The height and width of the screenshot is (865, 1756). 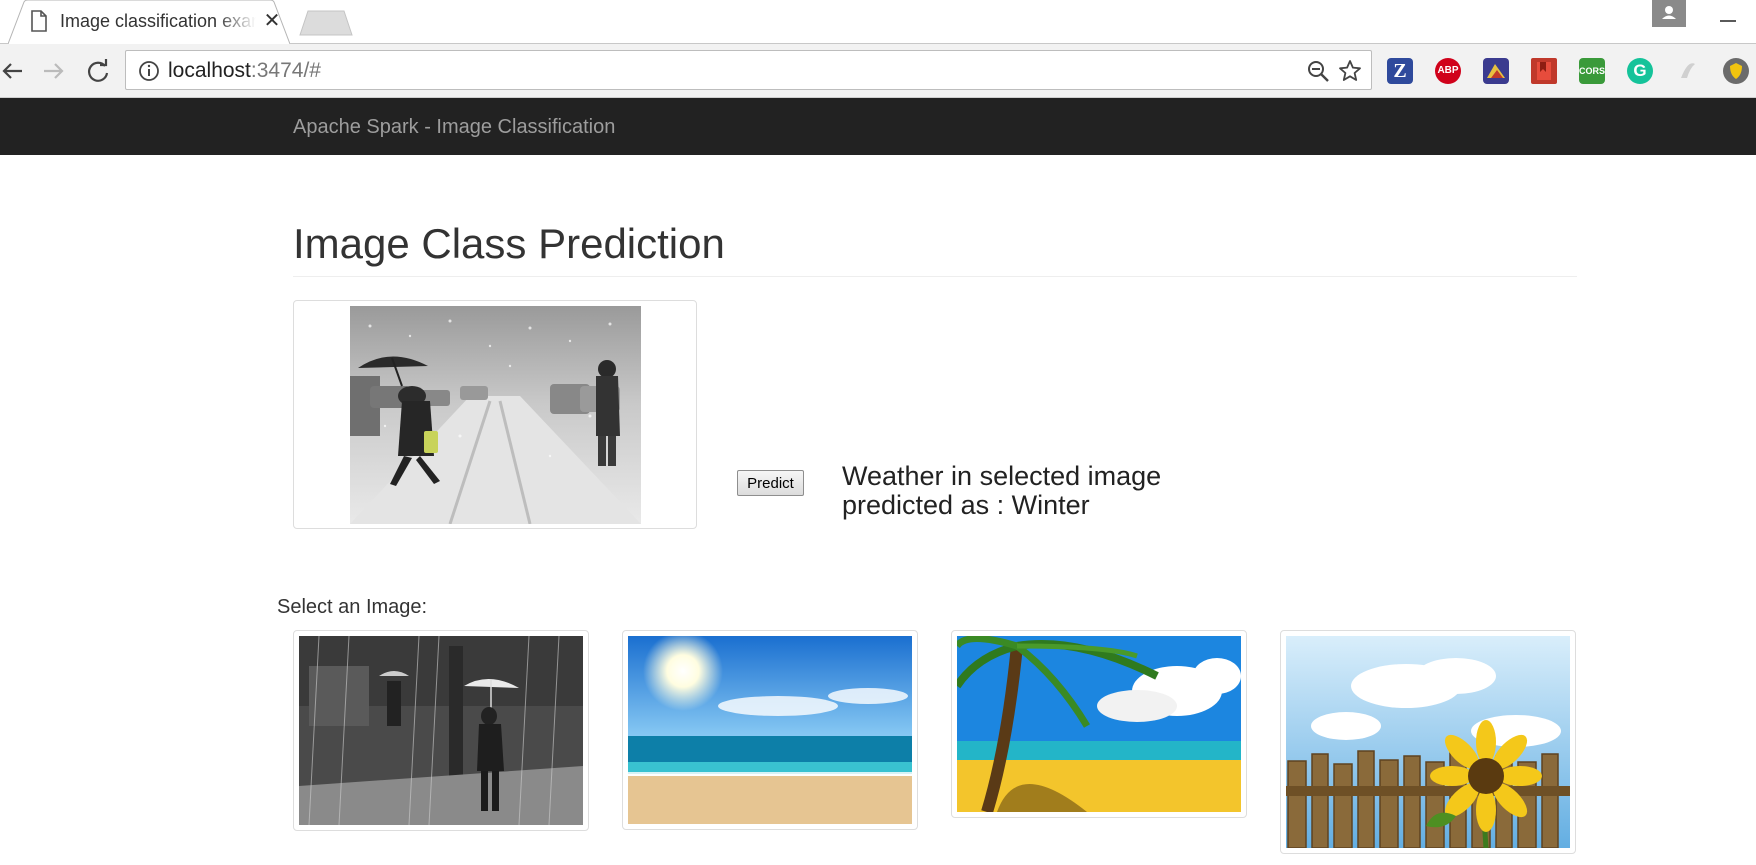 I want to click on person-icon, so click(x=1669, y=12).